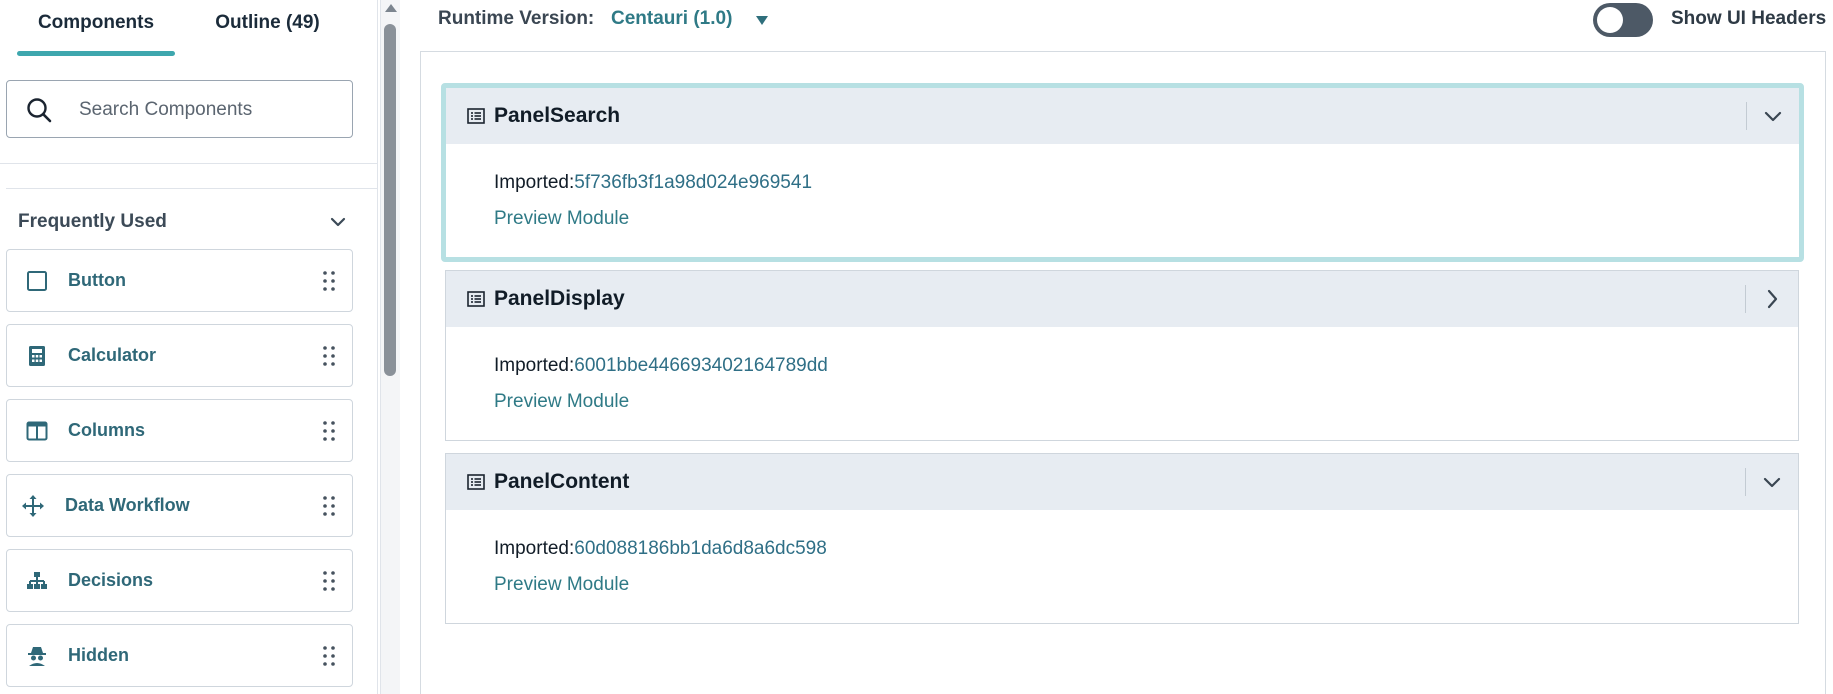 The width and height of the screenshot is (1833, 694). Describe the element at coordinates (189, 163) in the screenshot. I see `sidebar-divider` at that location.